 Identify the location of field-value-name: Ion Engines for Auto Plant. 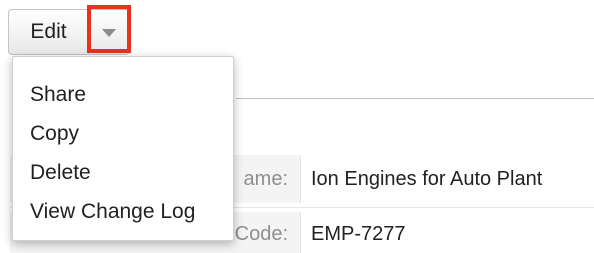
(421, 179).